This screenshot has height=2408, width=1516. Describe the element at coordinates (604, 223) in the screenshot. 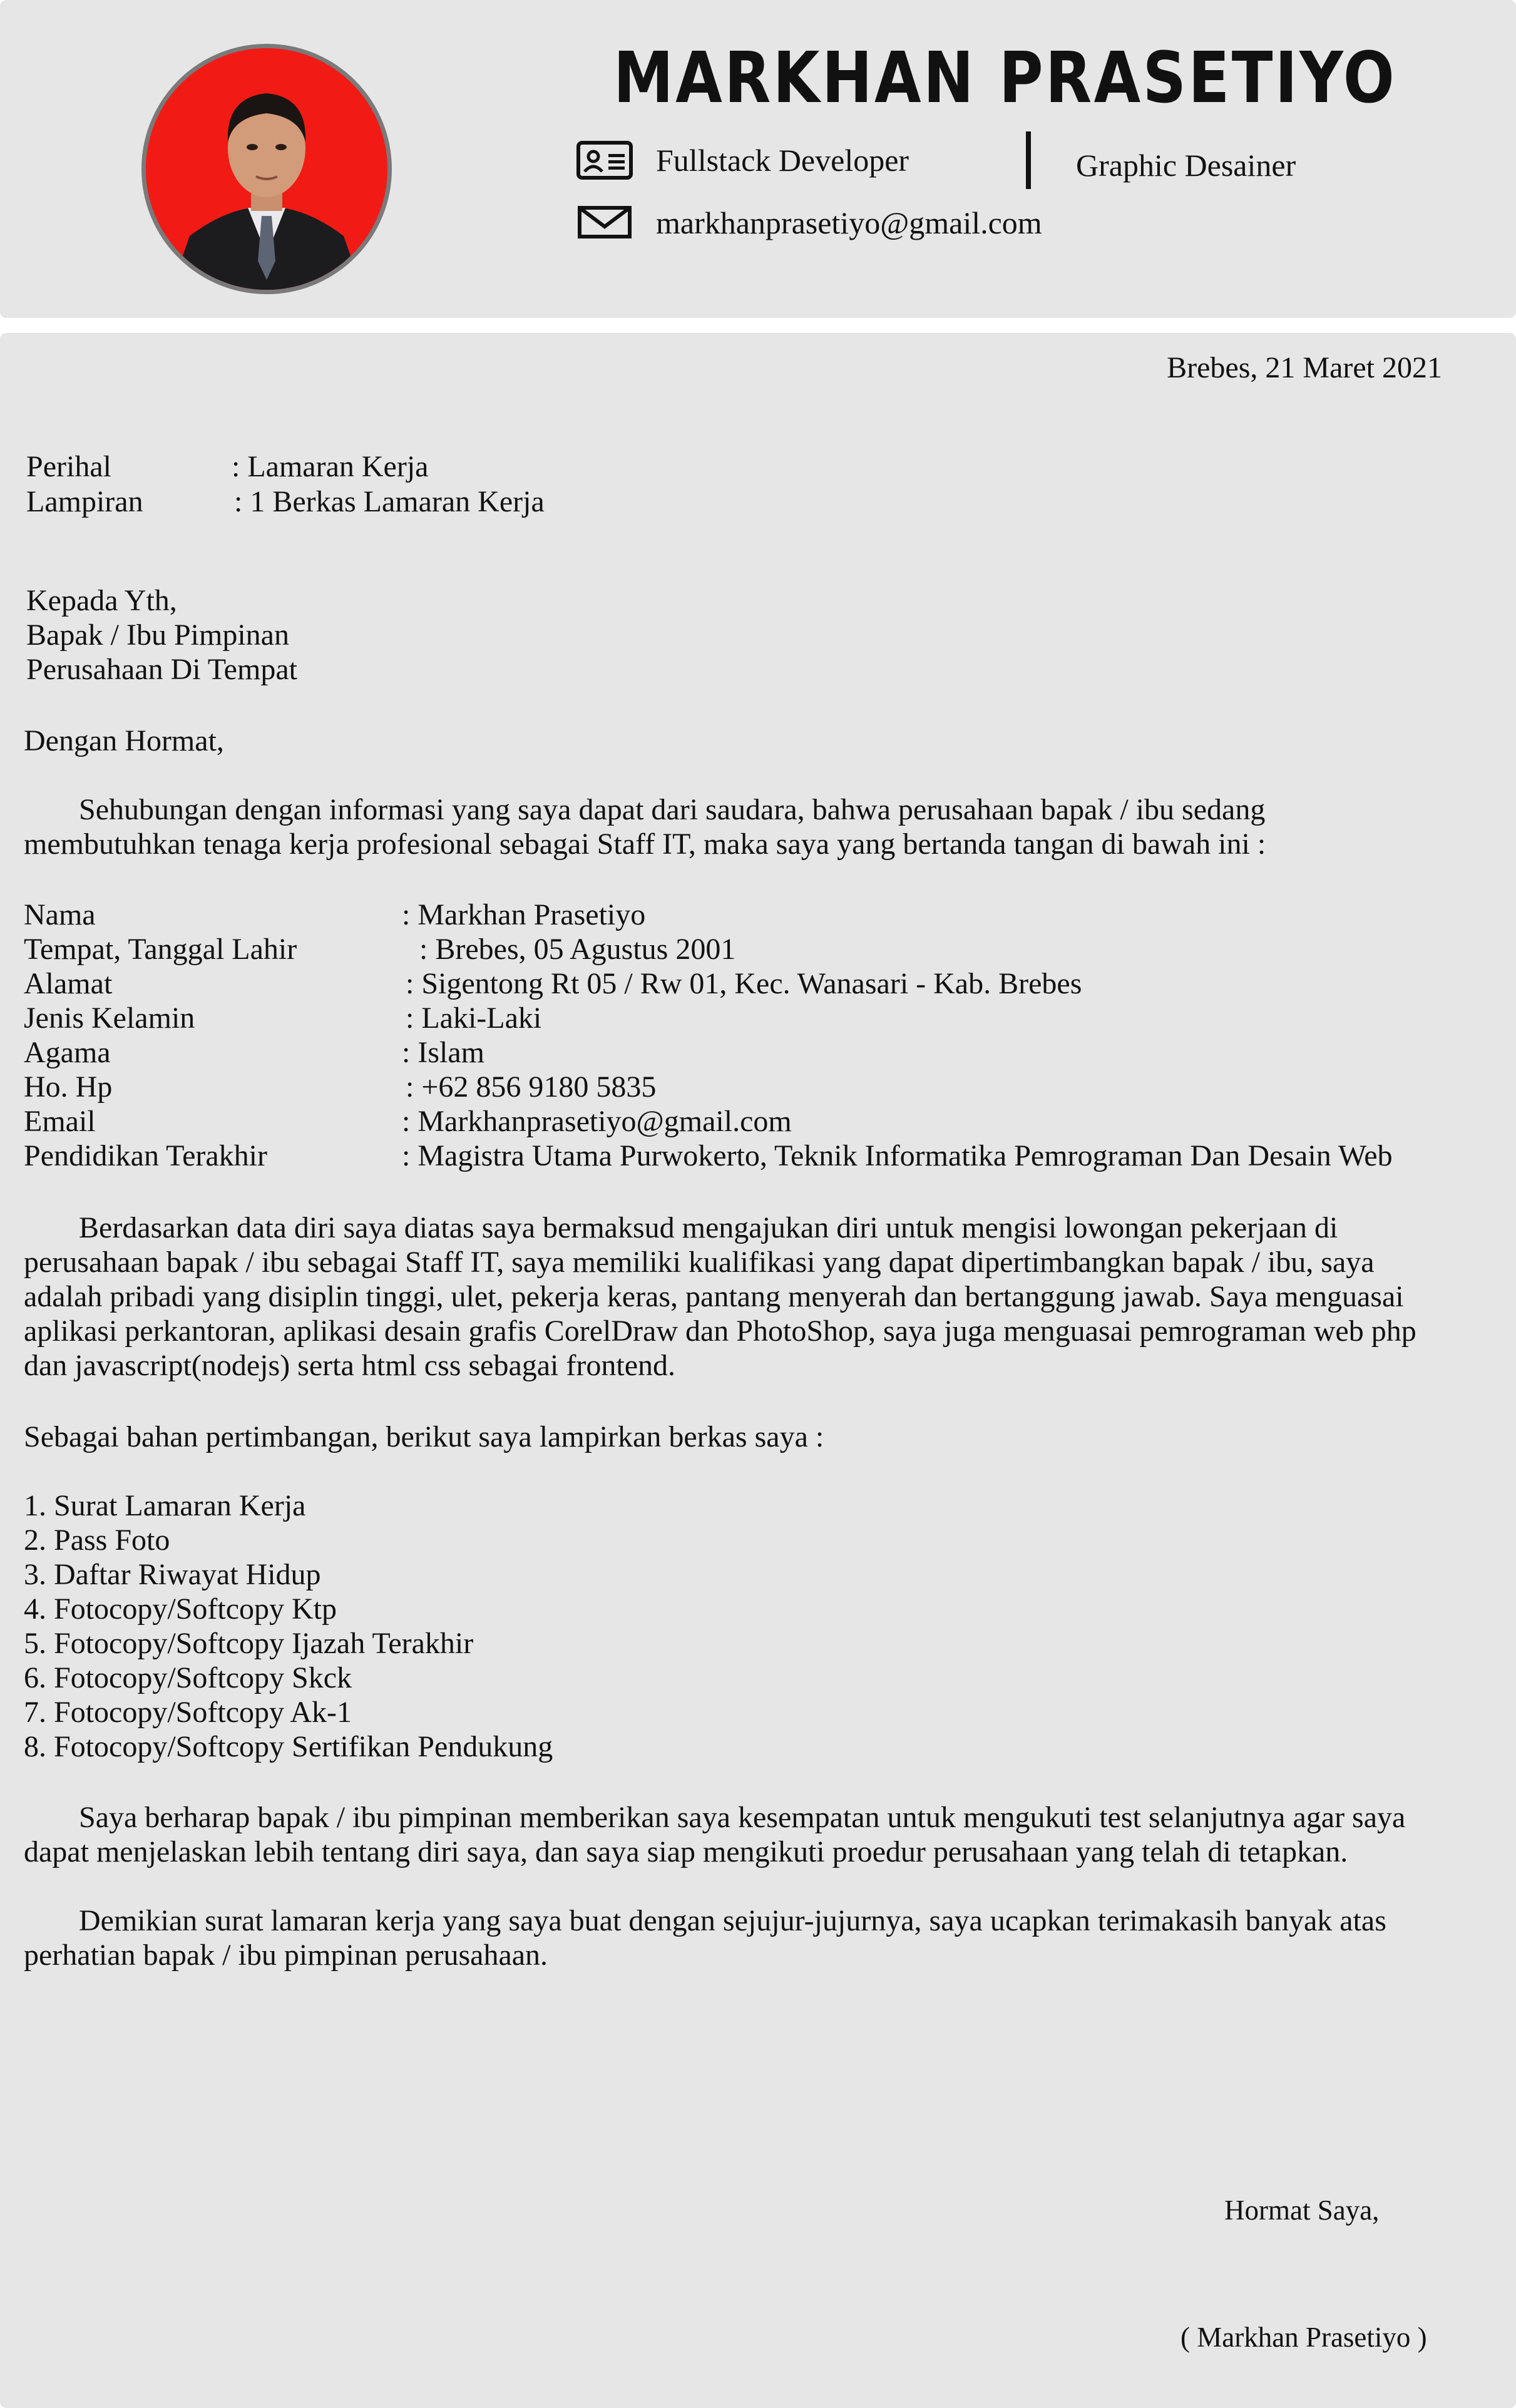

I see `envelope-icon` at that location.